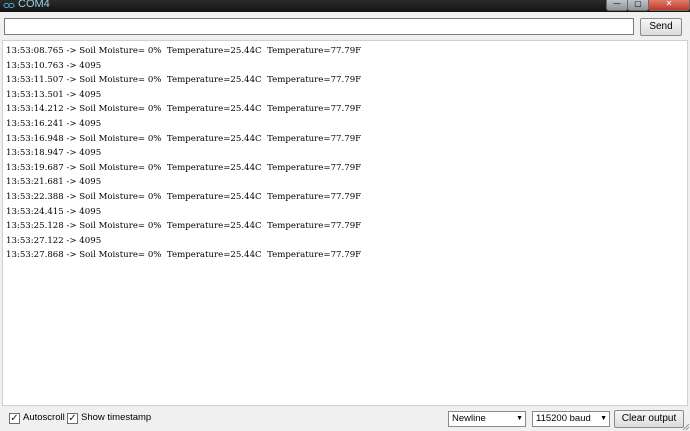 The width and height of the screenshot is (690, 431). Describe the element at coordinates (54, 240) in the screenshot. I see `output-line: 13:53:27.122 -> 4095` at that location.